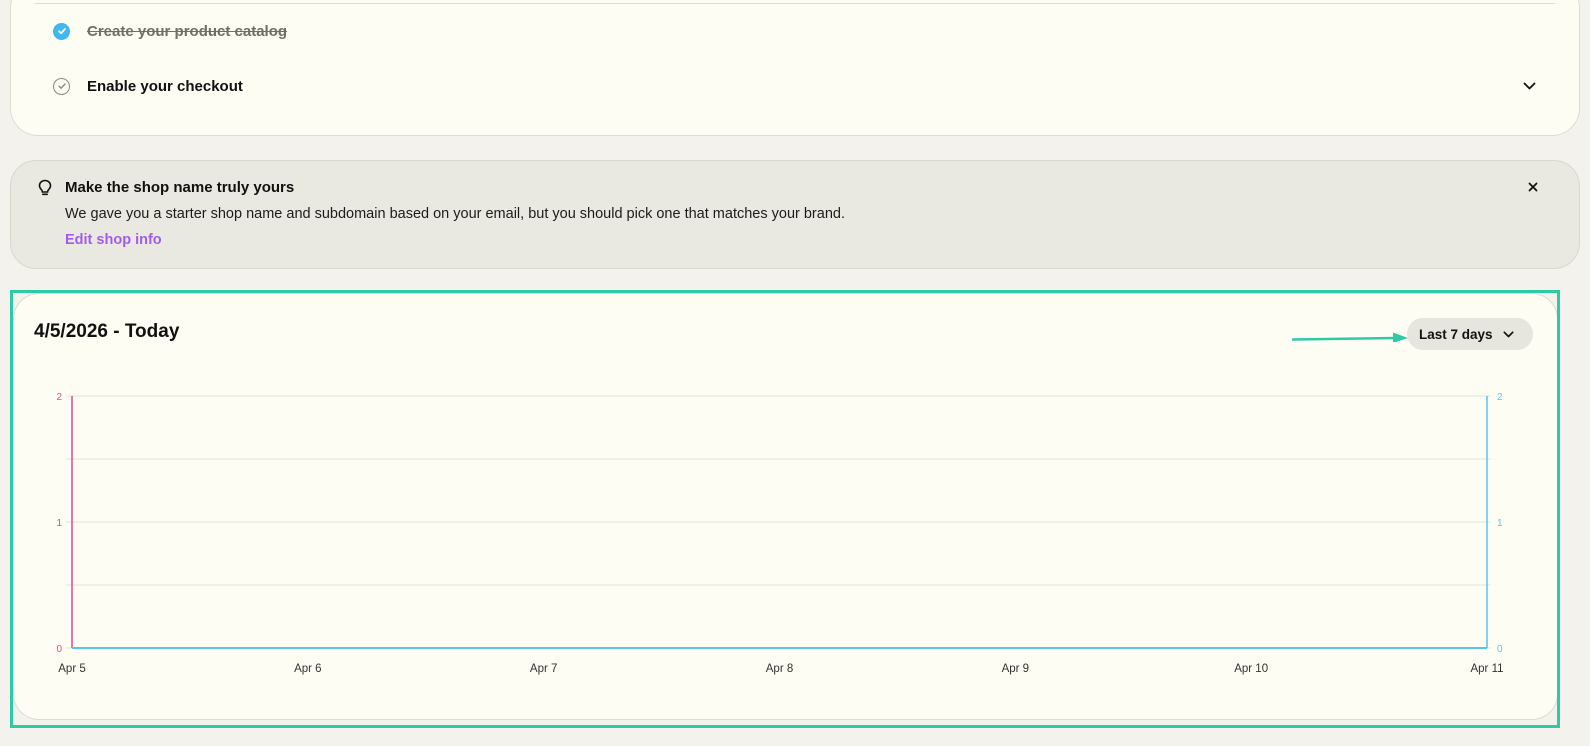  Describe the element at coordinates (61, 31) in the screenshot. I see `check-complete-icon` at that location.